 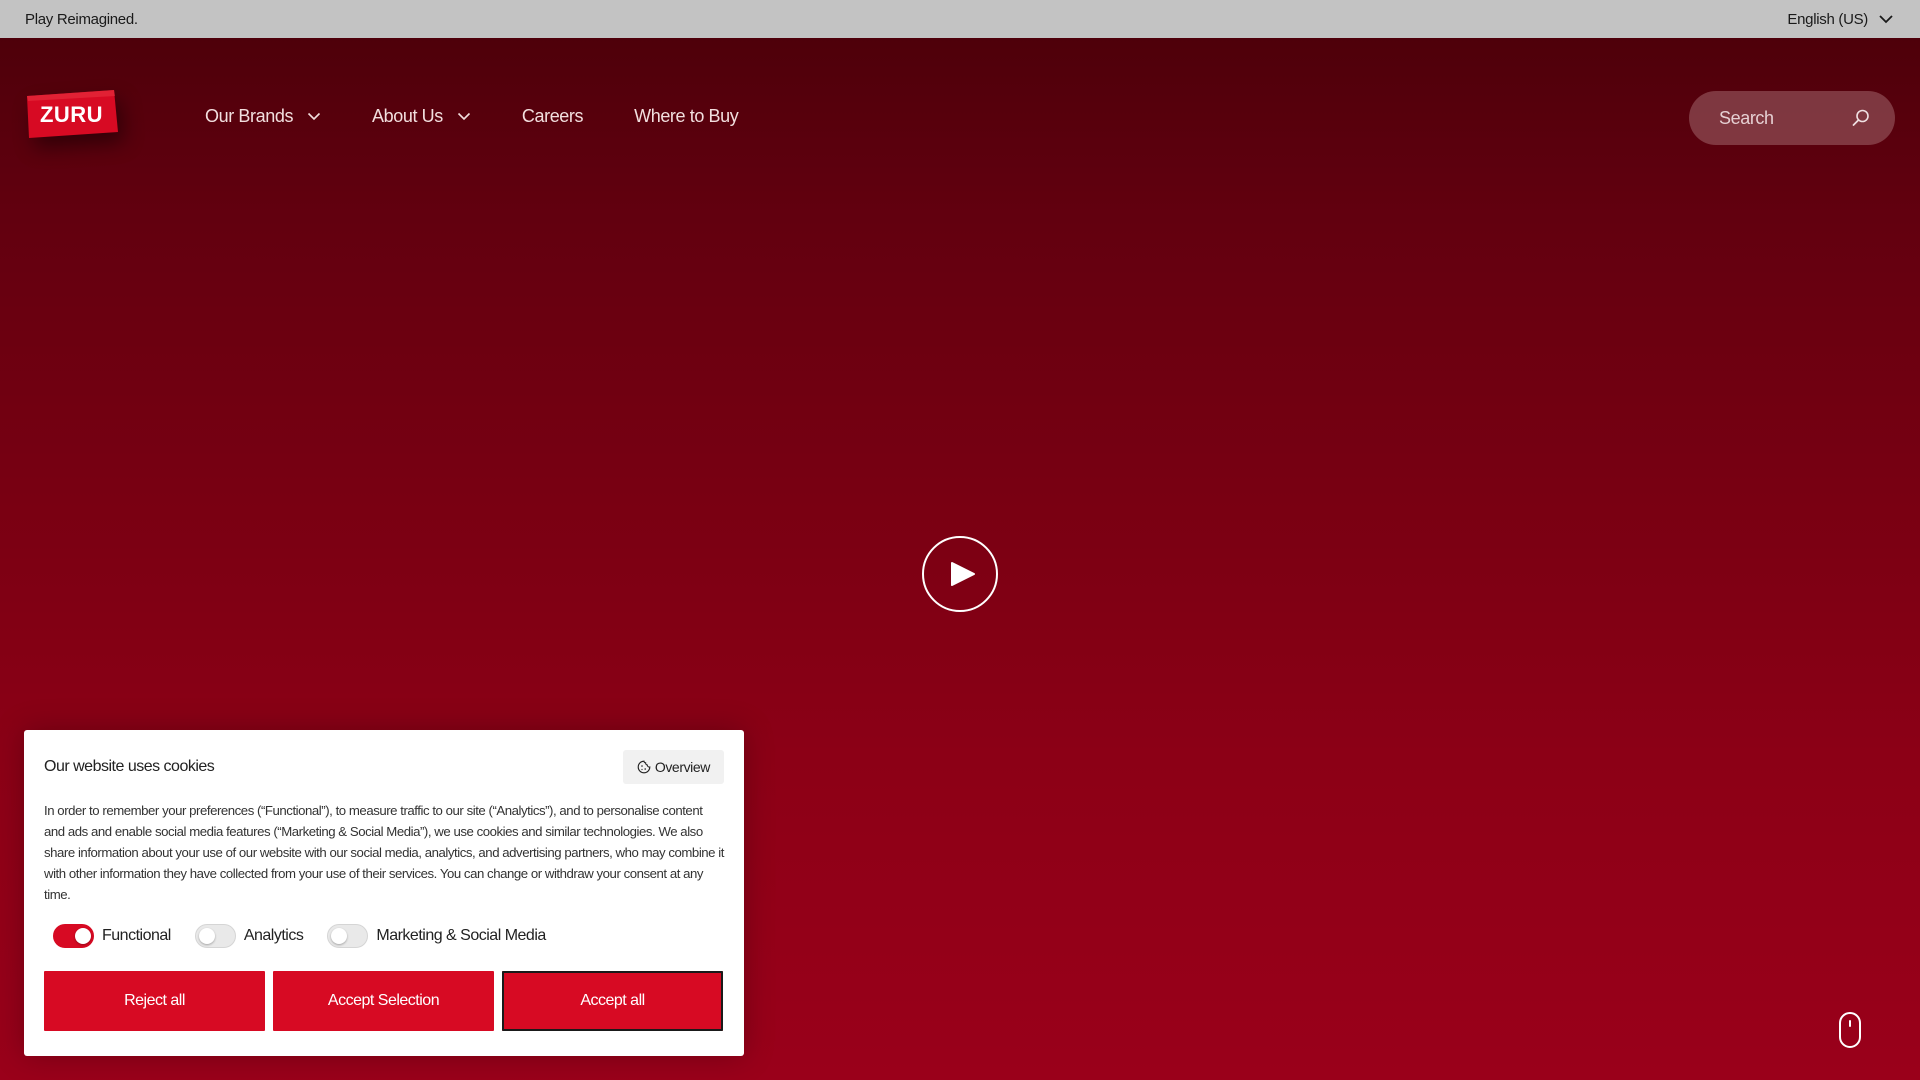 I want to click on reject-all-button: Reject all, so click(x=154, y=1001).